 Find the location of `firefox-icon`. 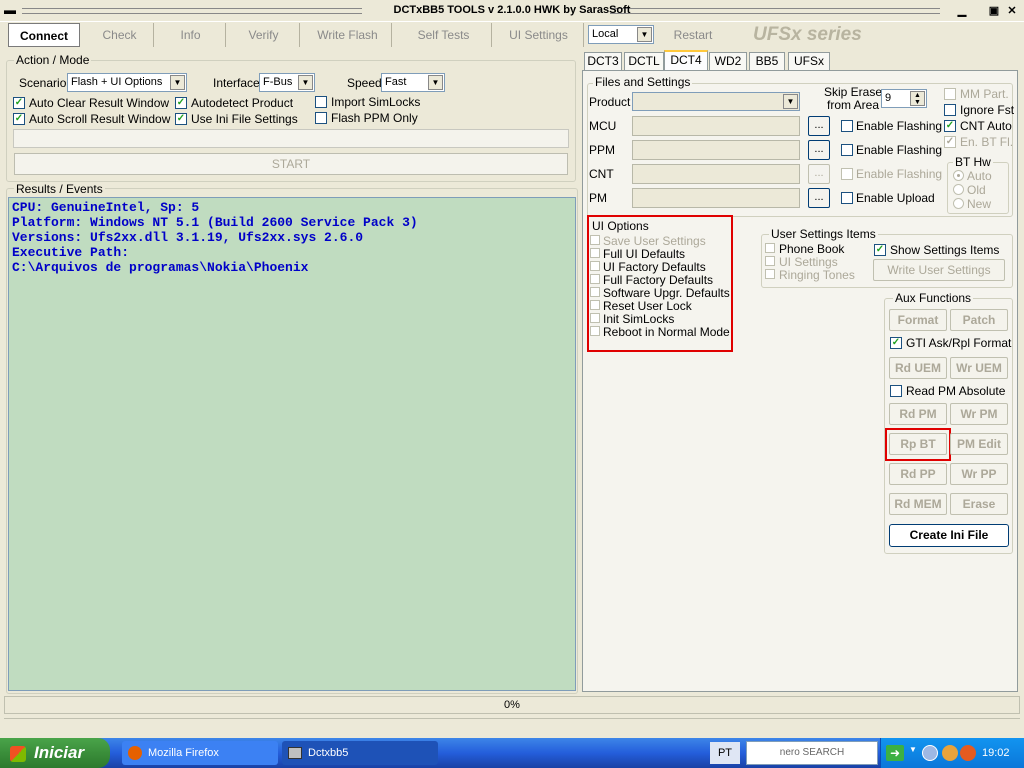

firefox-icon is located at coordinates (135, 753).